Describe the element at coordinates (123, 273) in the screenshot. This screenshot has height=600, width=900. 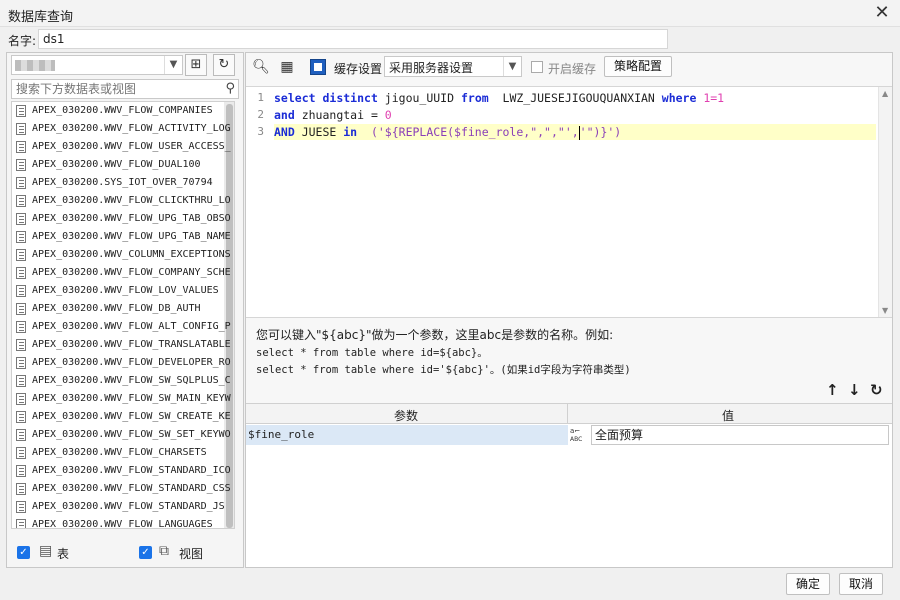
I see `list-item: APEX_030200.WWV_FLOW_COMPANY_SCHE` at that location.